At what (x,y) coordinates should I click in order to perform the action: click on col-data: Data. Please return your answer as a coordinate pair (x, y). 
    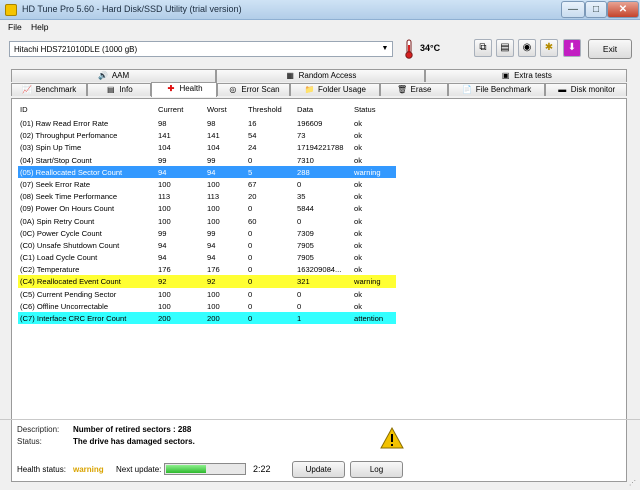
    Looking at the image, I should click on (324, 109).